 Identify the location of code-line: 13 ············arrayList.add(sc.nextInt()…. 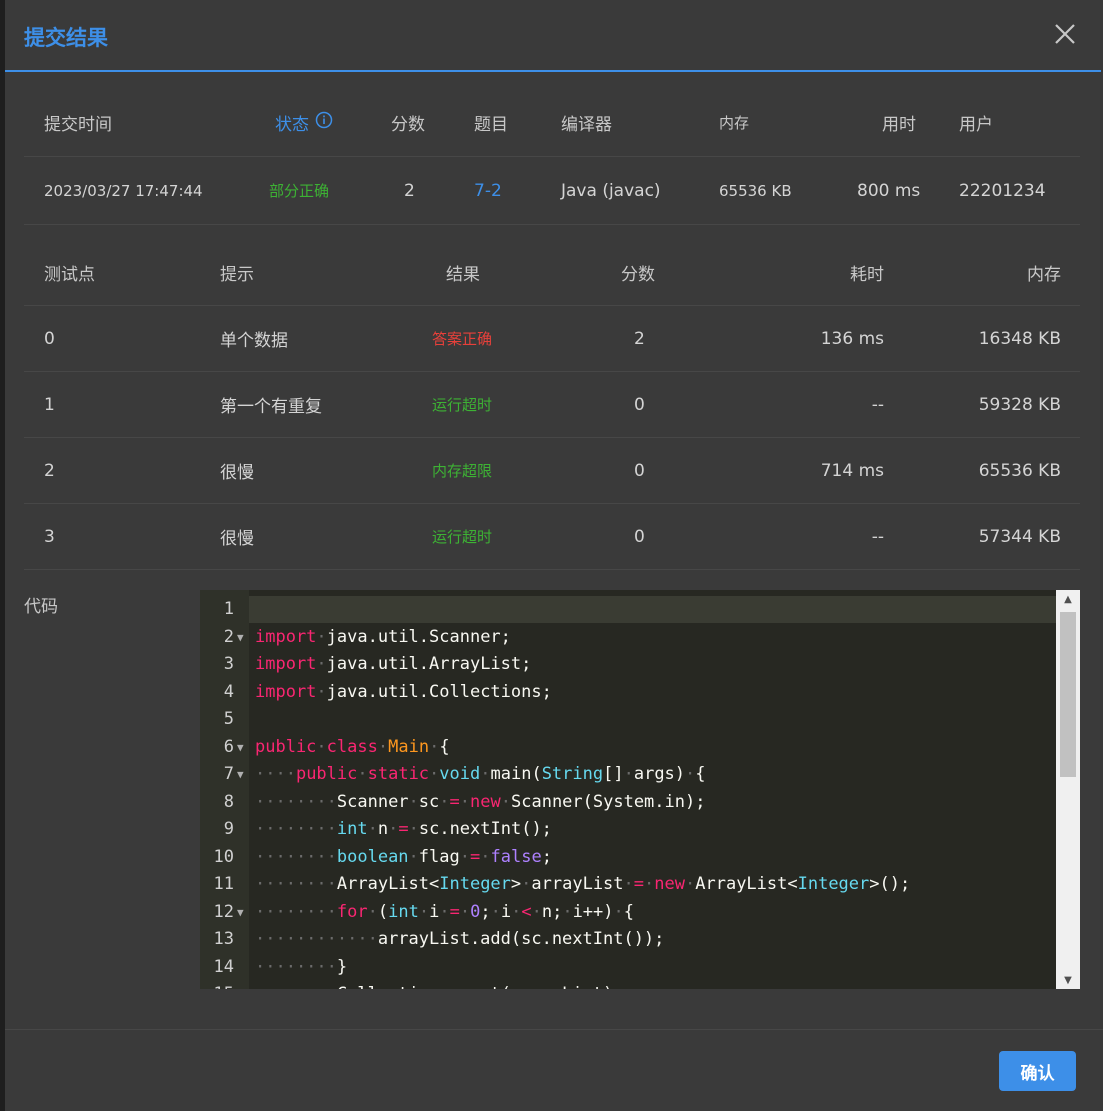
(628, 939).